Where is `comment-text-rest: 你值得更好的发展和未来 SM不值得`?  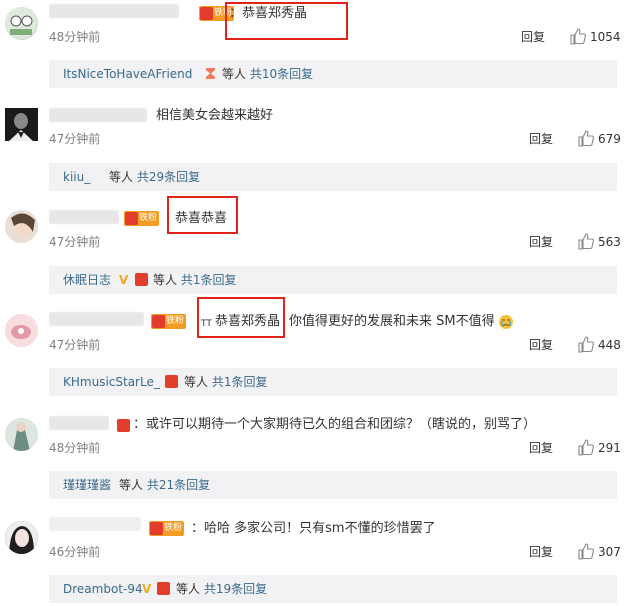 comment-text-rest: 你值得更好的发展和未来 SM不值得 is located at coordinates (392, 321).